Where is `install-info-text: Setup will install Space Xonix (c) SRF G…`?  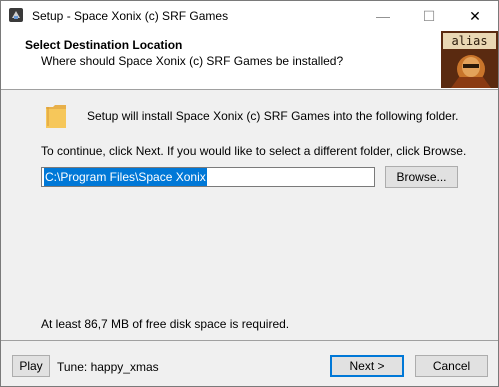
install-info-text: Setup will install Space Xonix (c) SRF G… is located at coordinates (273, 116).